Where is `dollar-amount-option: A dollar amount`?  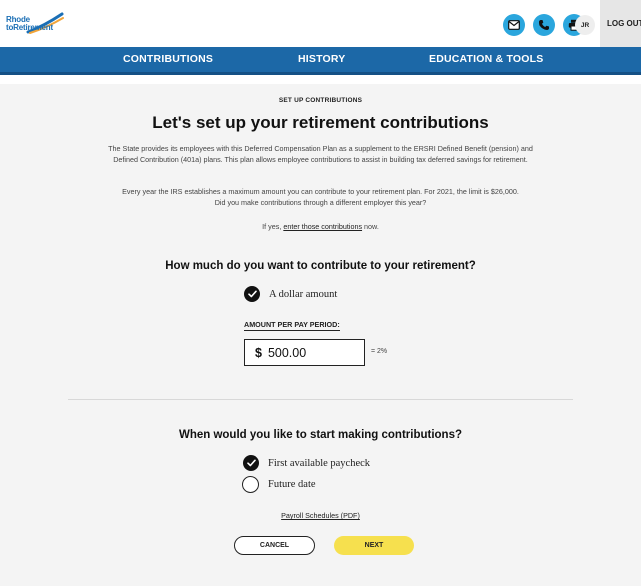
dollar-amount-option: A dollar amount is located at coordinates (290, 294).